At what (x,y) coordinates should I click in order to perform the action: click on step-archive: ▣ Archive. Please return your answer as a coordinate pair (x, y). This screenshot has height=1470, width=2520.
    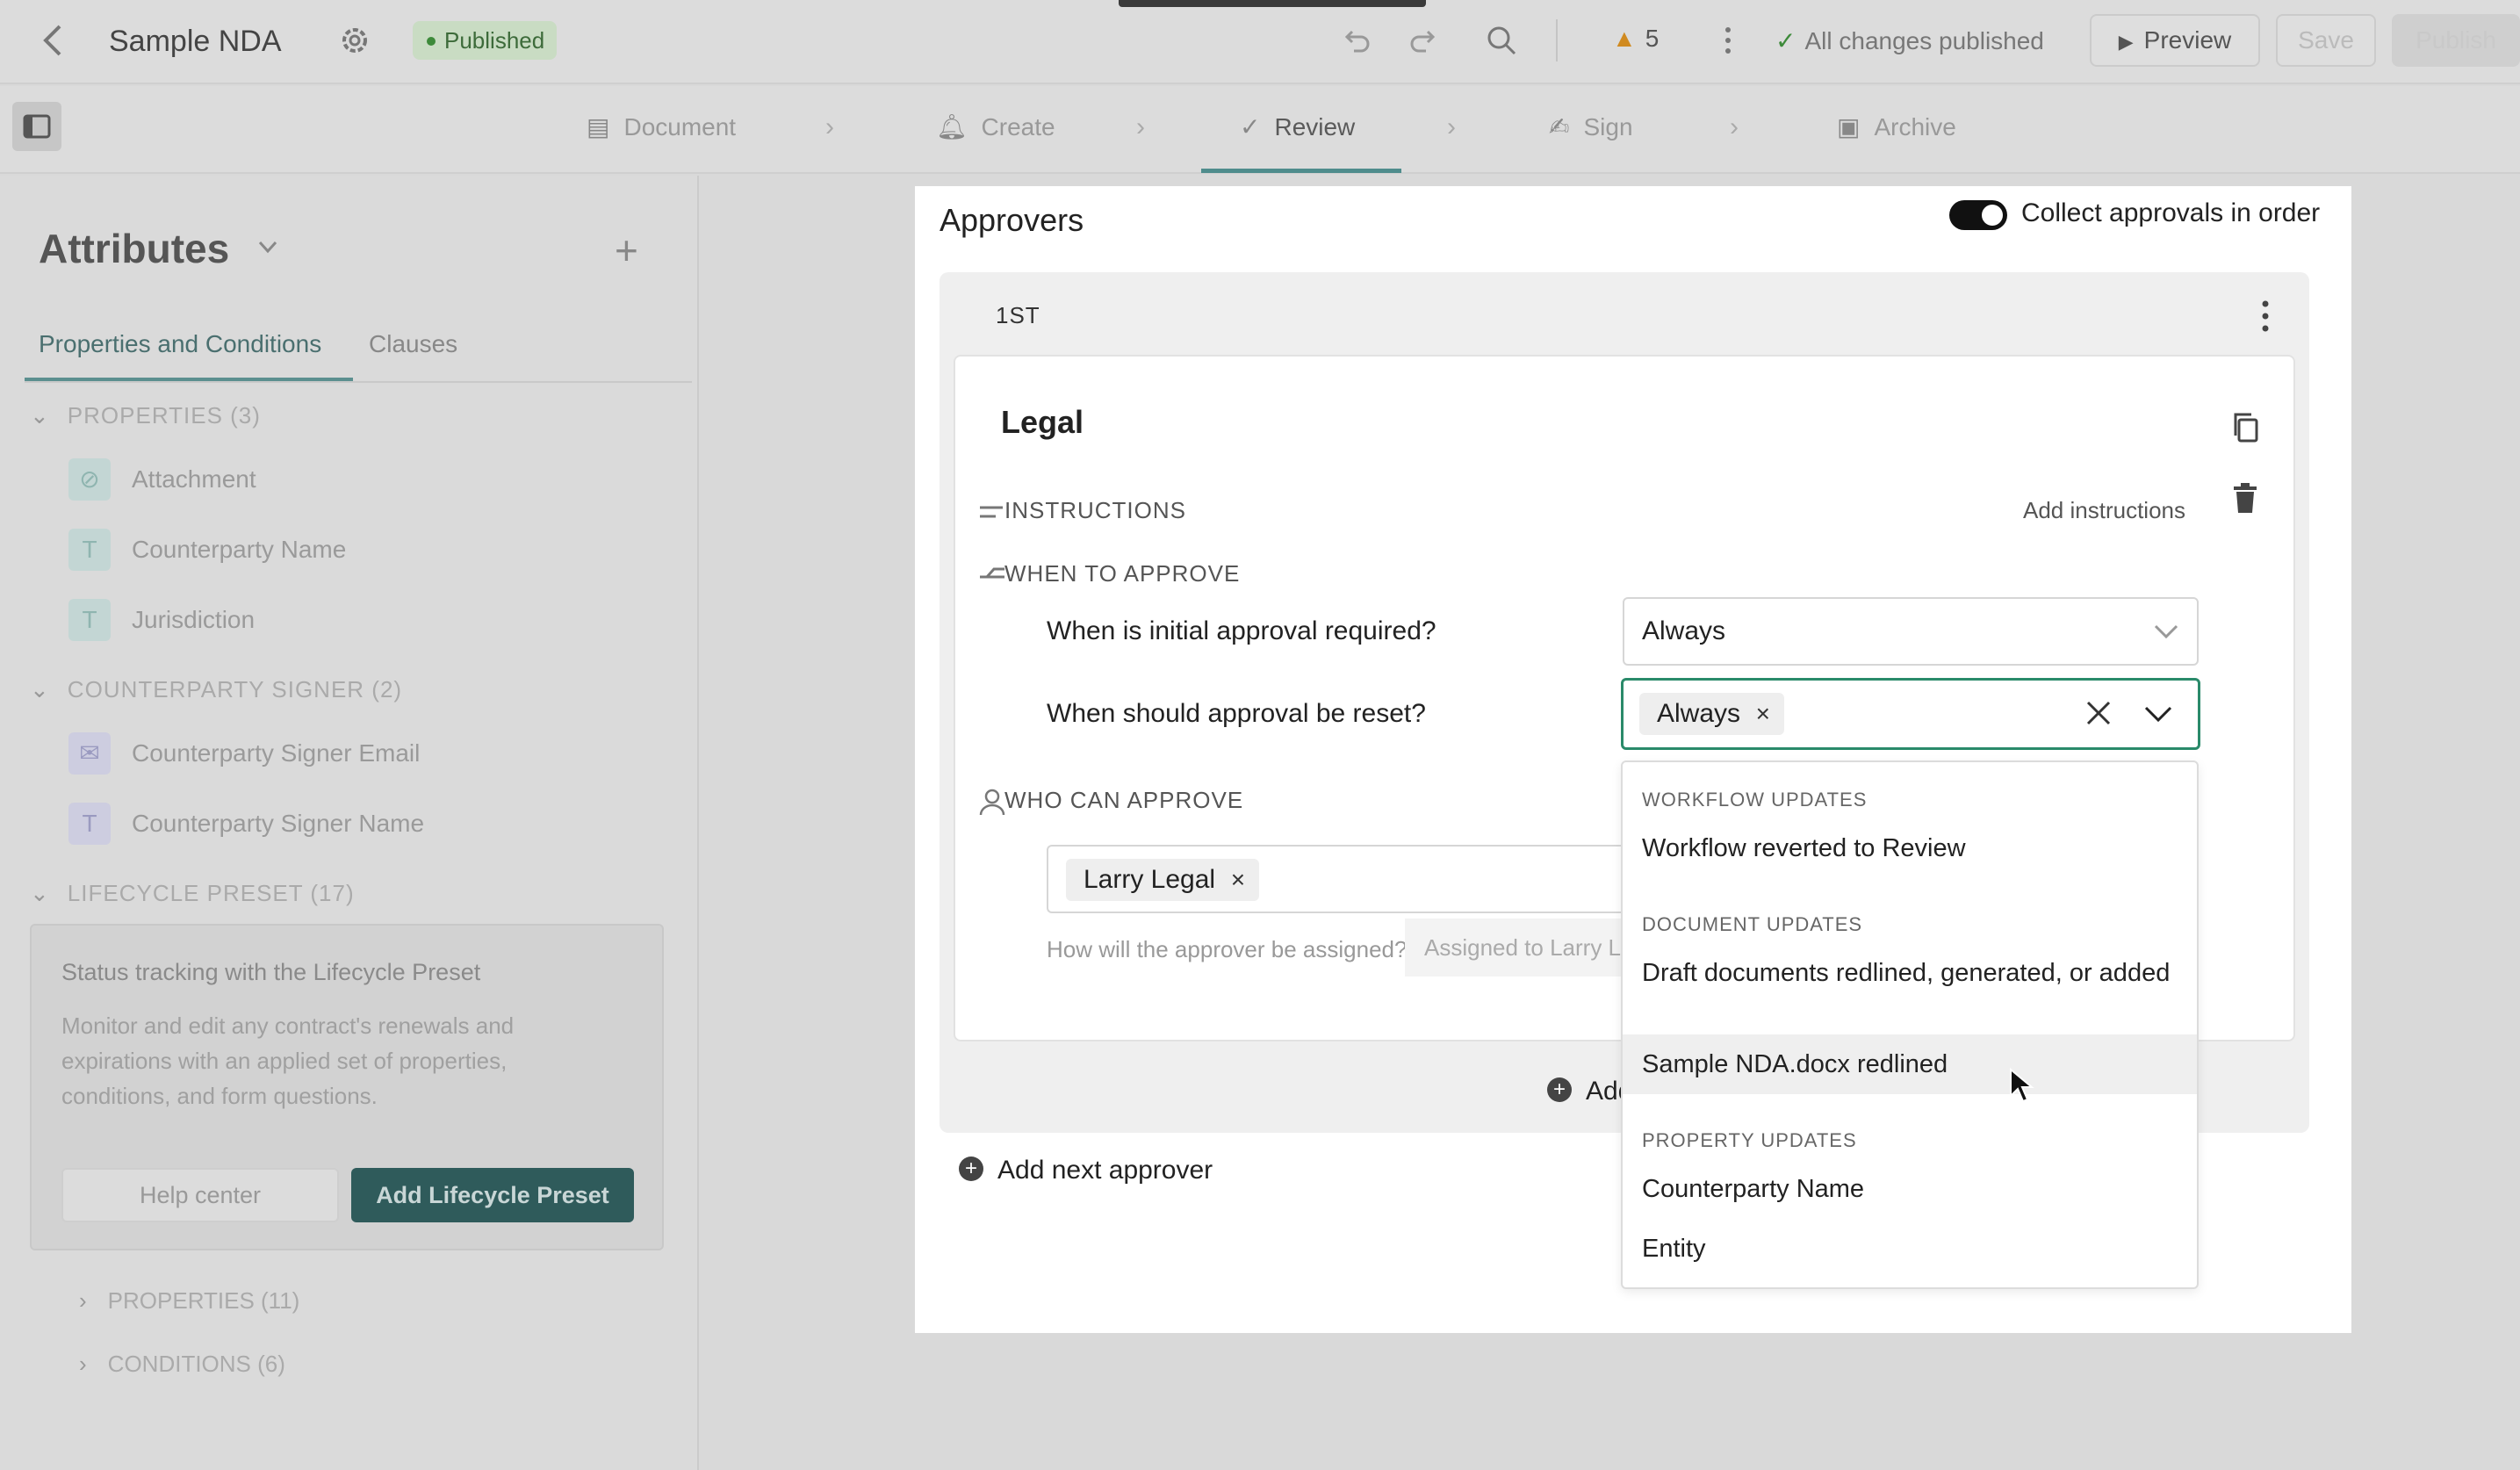
    Looking at the image, I should click on (1896, 126).